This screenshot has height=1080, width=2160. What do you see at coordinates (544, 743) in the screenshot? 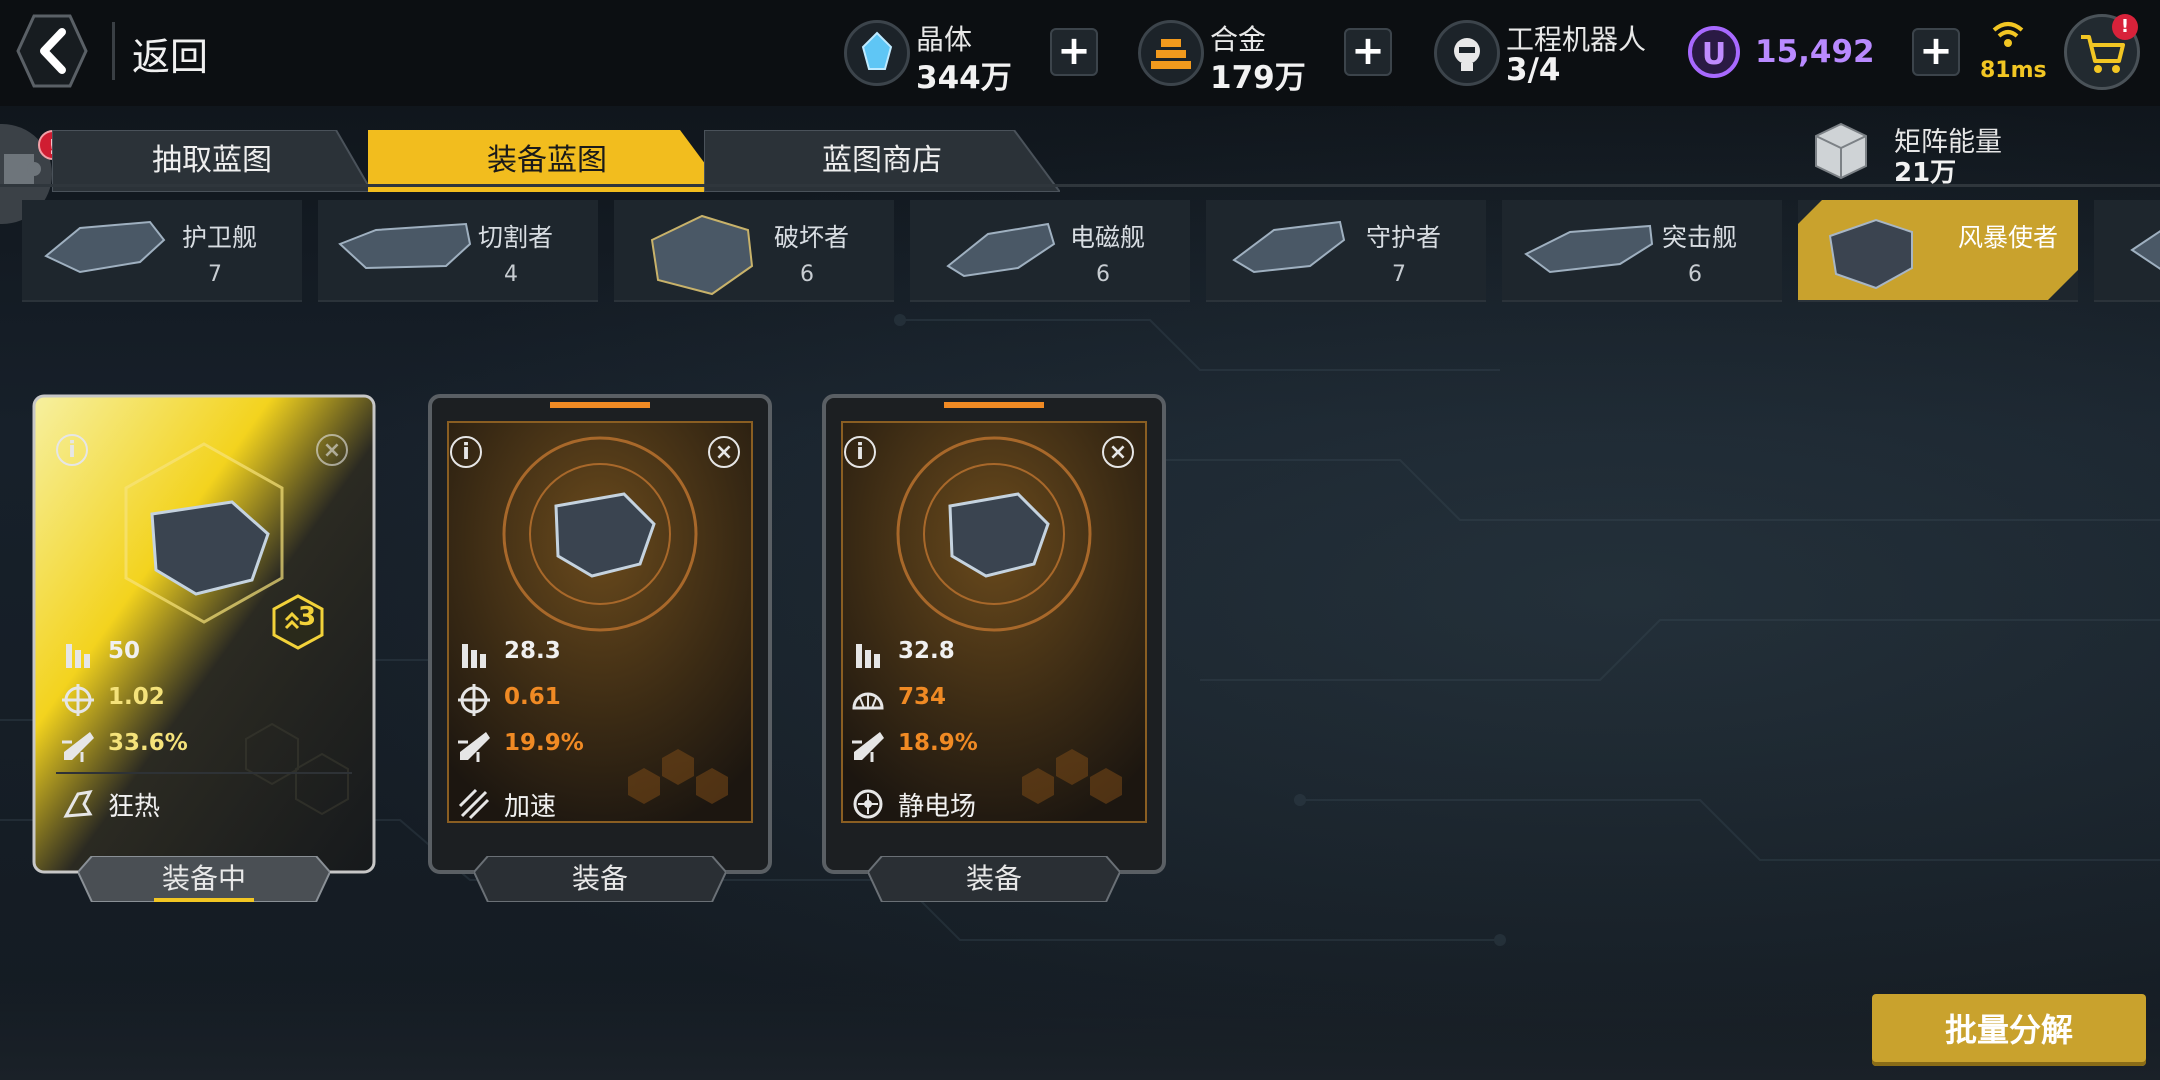
I see `stat-value: 19.9%` at bounding box center [544, 743].